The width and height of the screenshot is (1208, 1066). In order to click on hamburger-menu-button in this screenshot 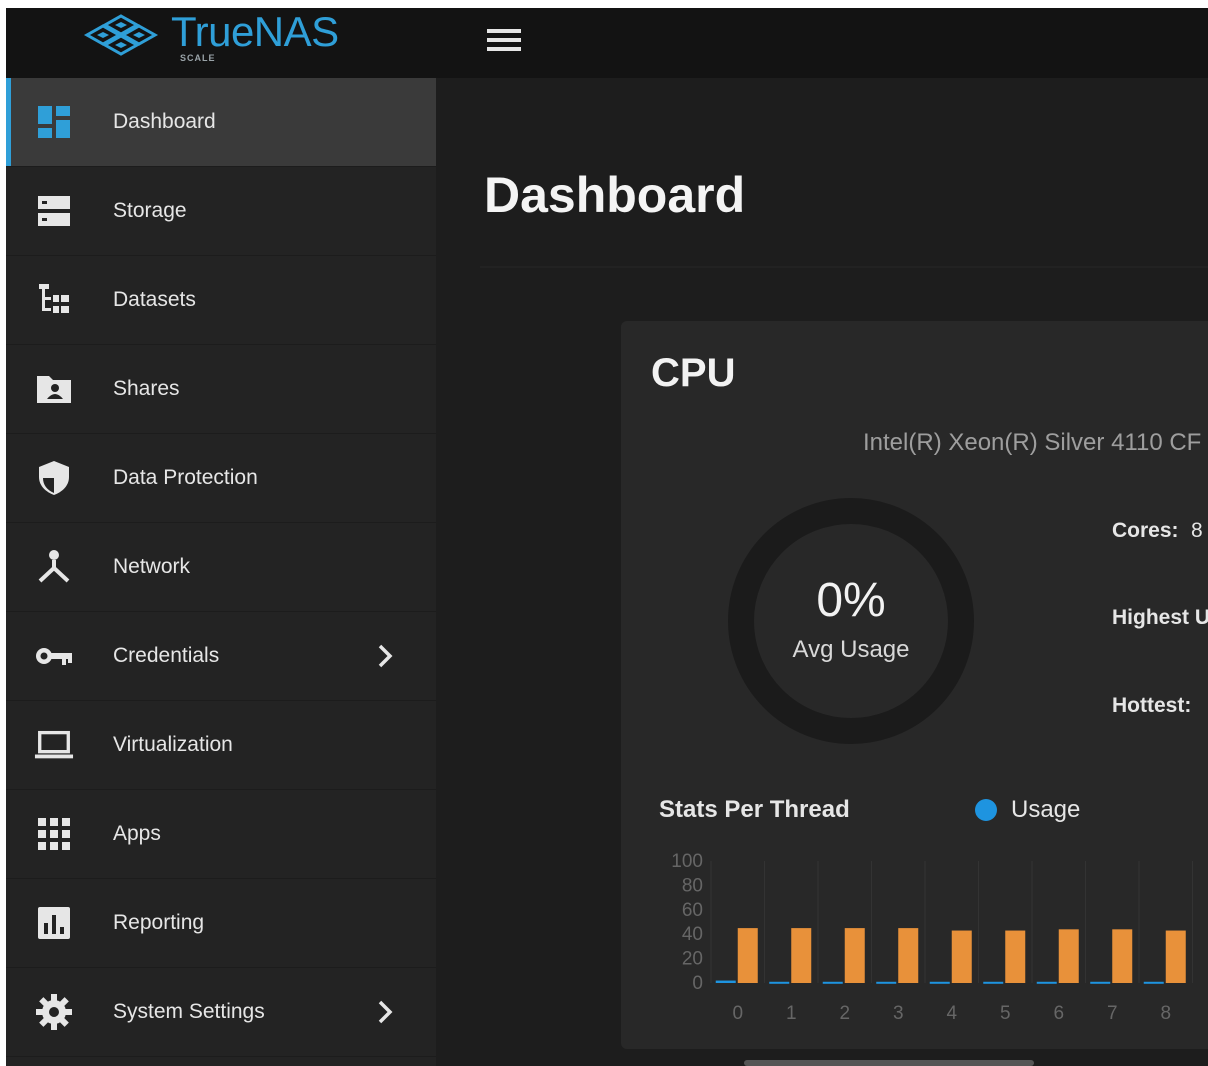, I will do `click(504, 40)`.